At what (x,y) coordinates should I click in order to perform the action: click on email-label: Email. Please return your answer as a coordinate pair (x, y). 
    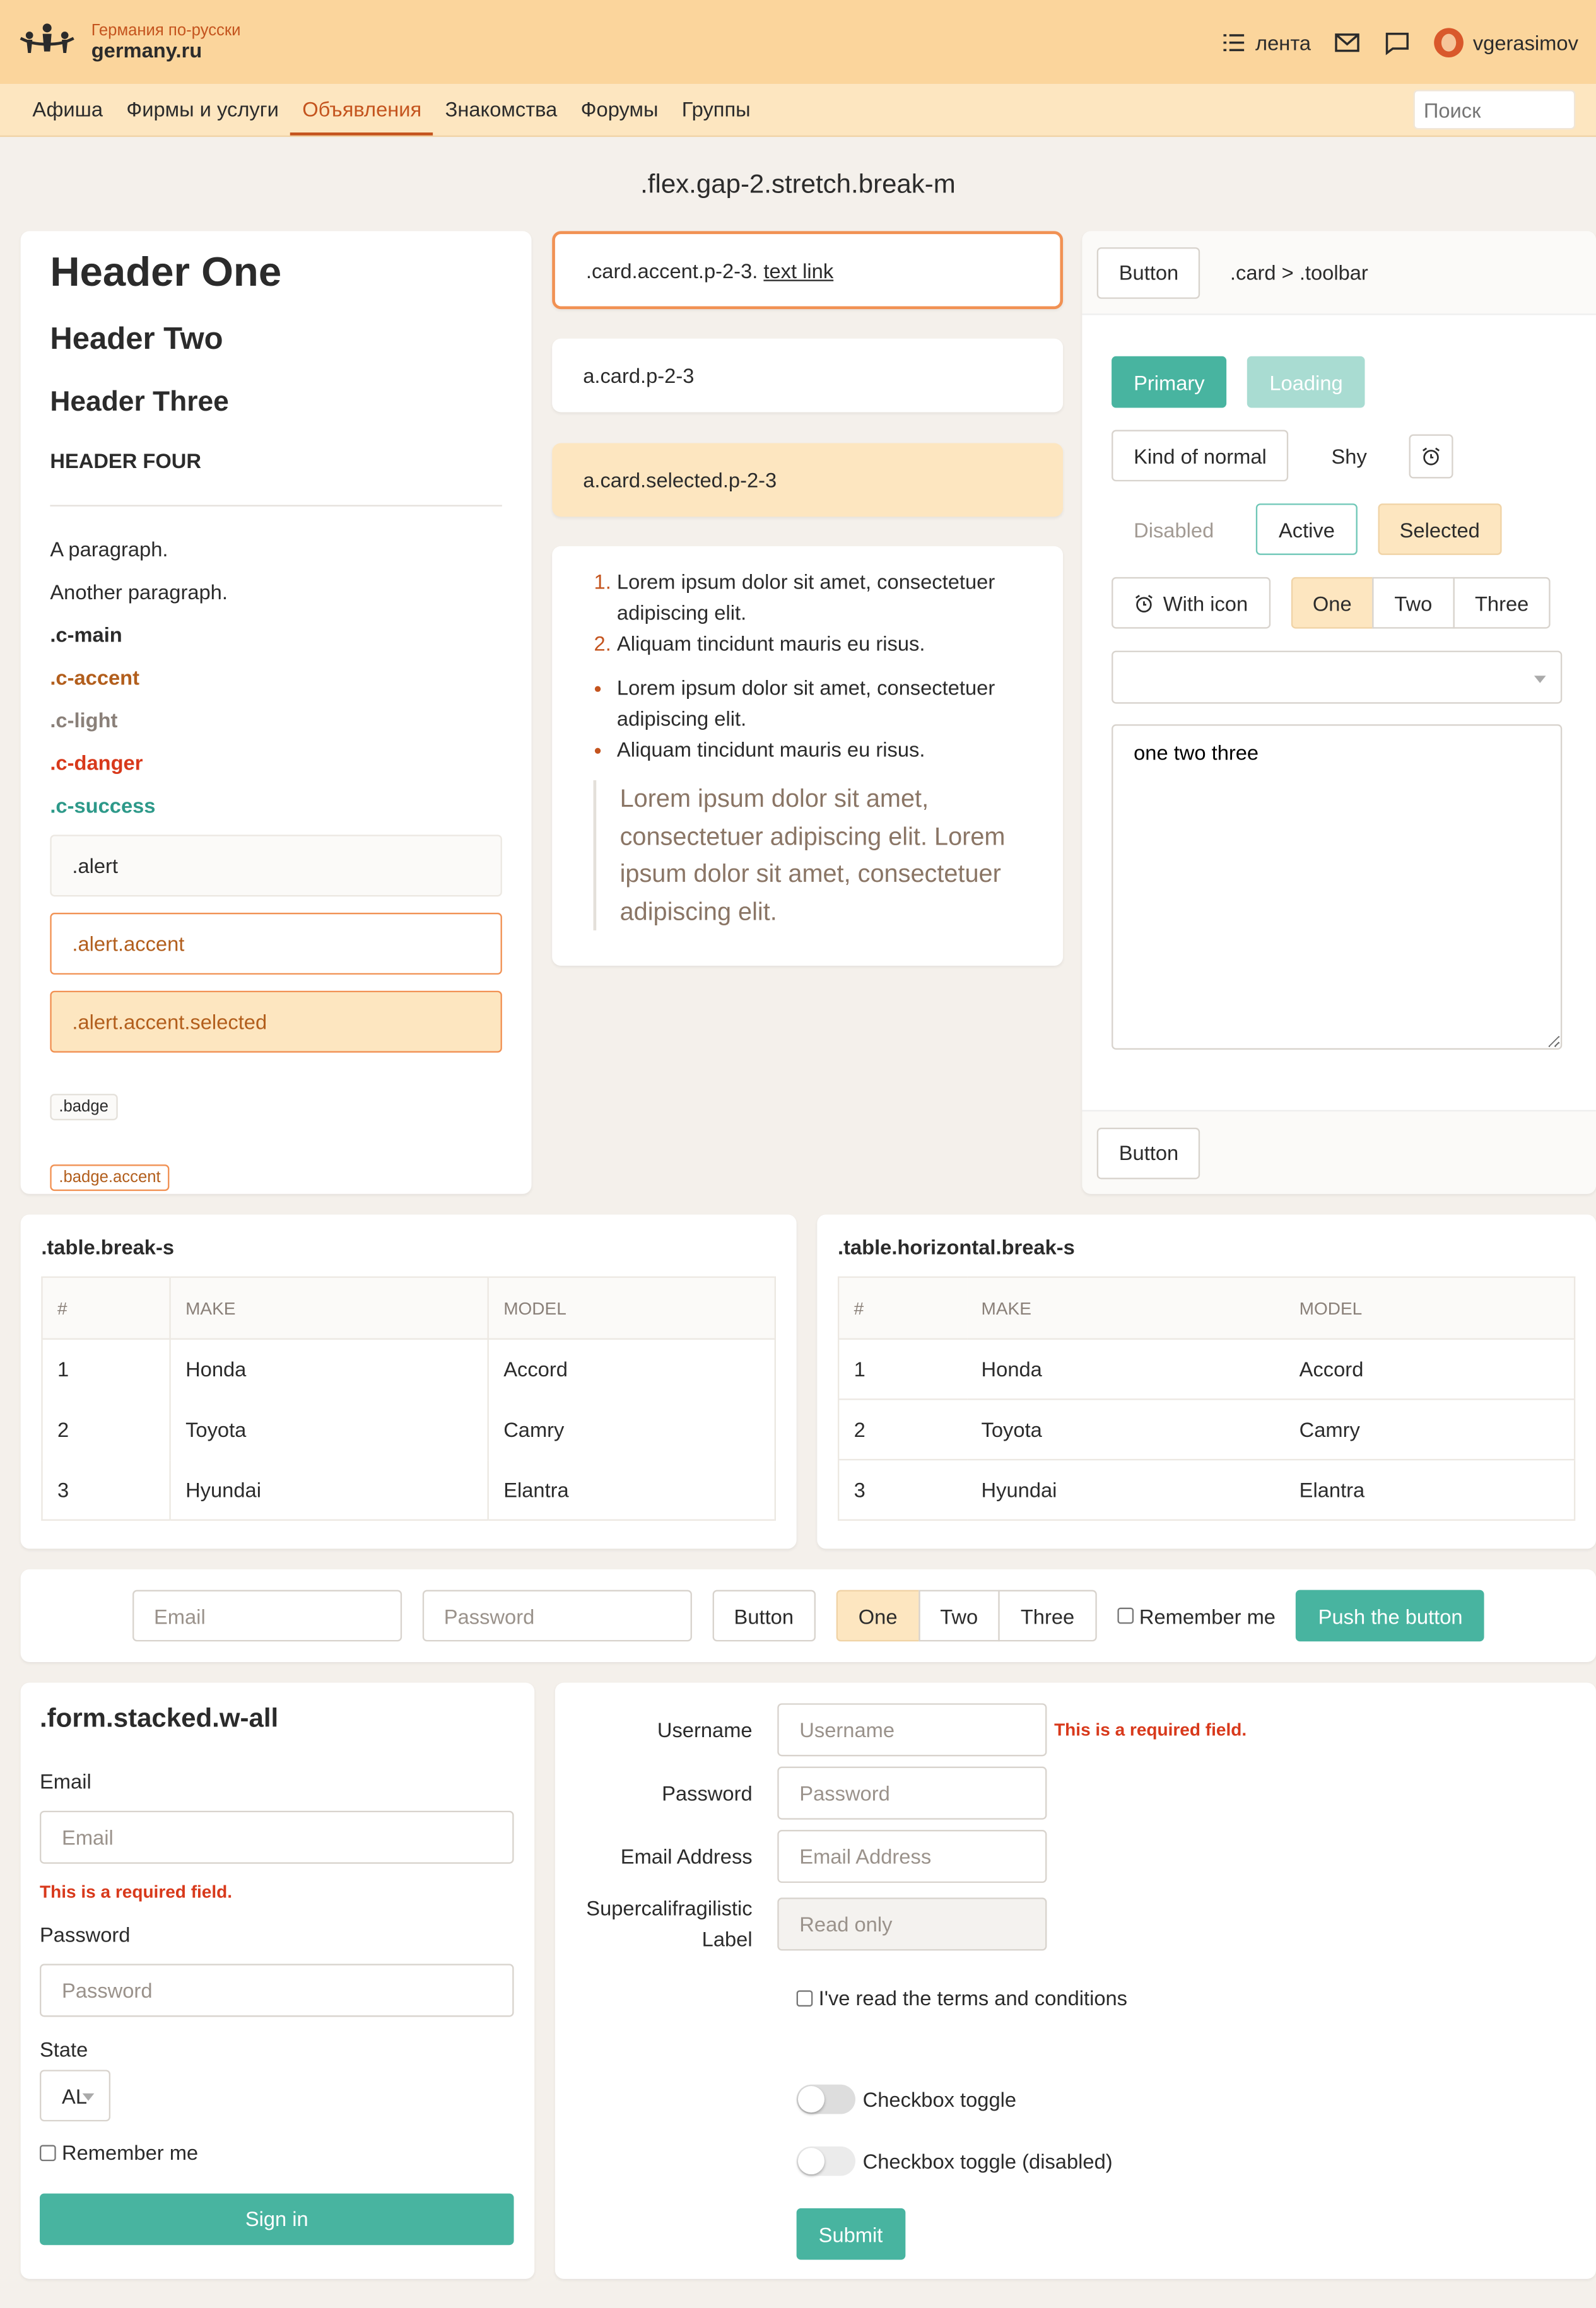
    Looking at the image, I should click on (66, 1781).